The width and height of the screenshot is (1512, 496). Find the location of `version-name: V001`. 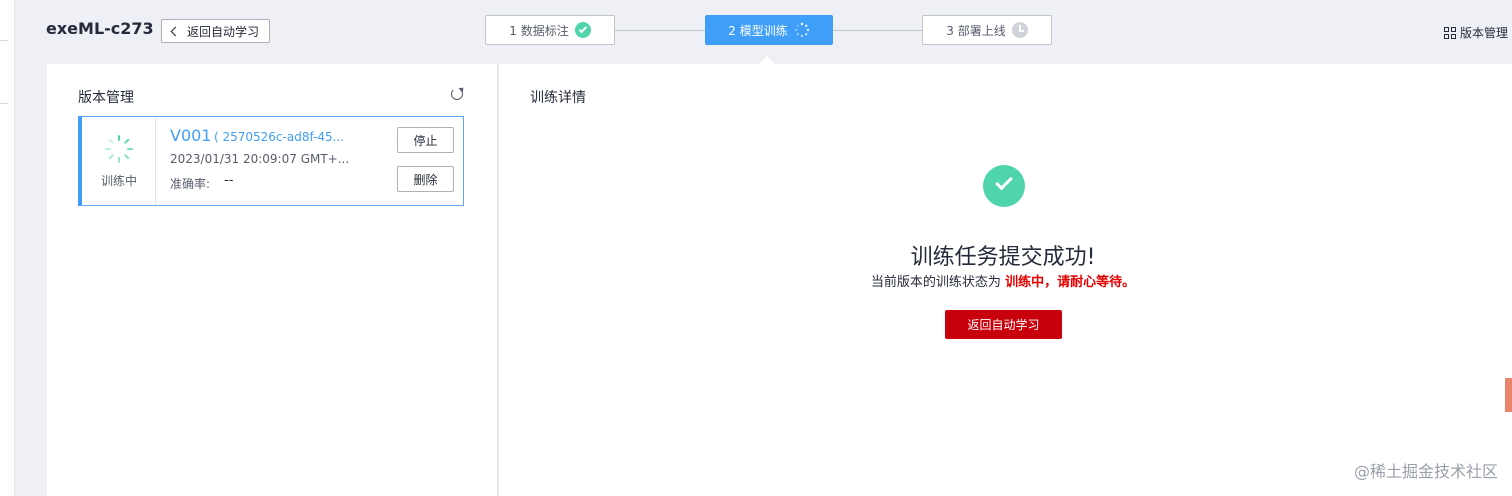

version-name: V001 is located at coordinates (190, 135).